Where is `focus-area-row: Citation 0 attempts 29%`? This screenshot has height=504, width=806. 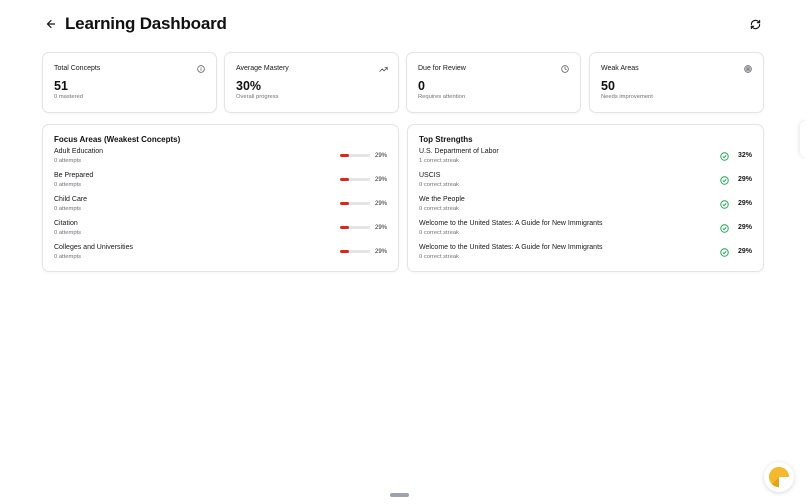 focus-area-row: Citation 0 attempts 29% is located at coordinates (220, 230).